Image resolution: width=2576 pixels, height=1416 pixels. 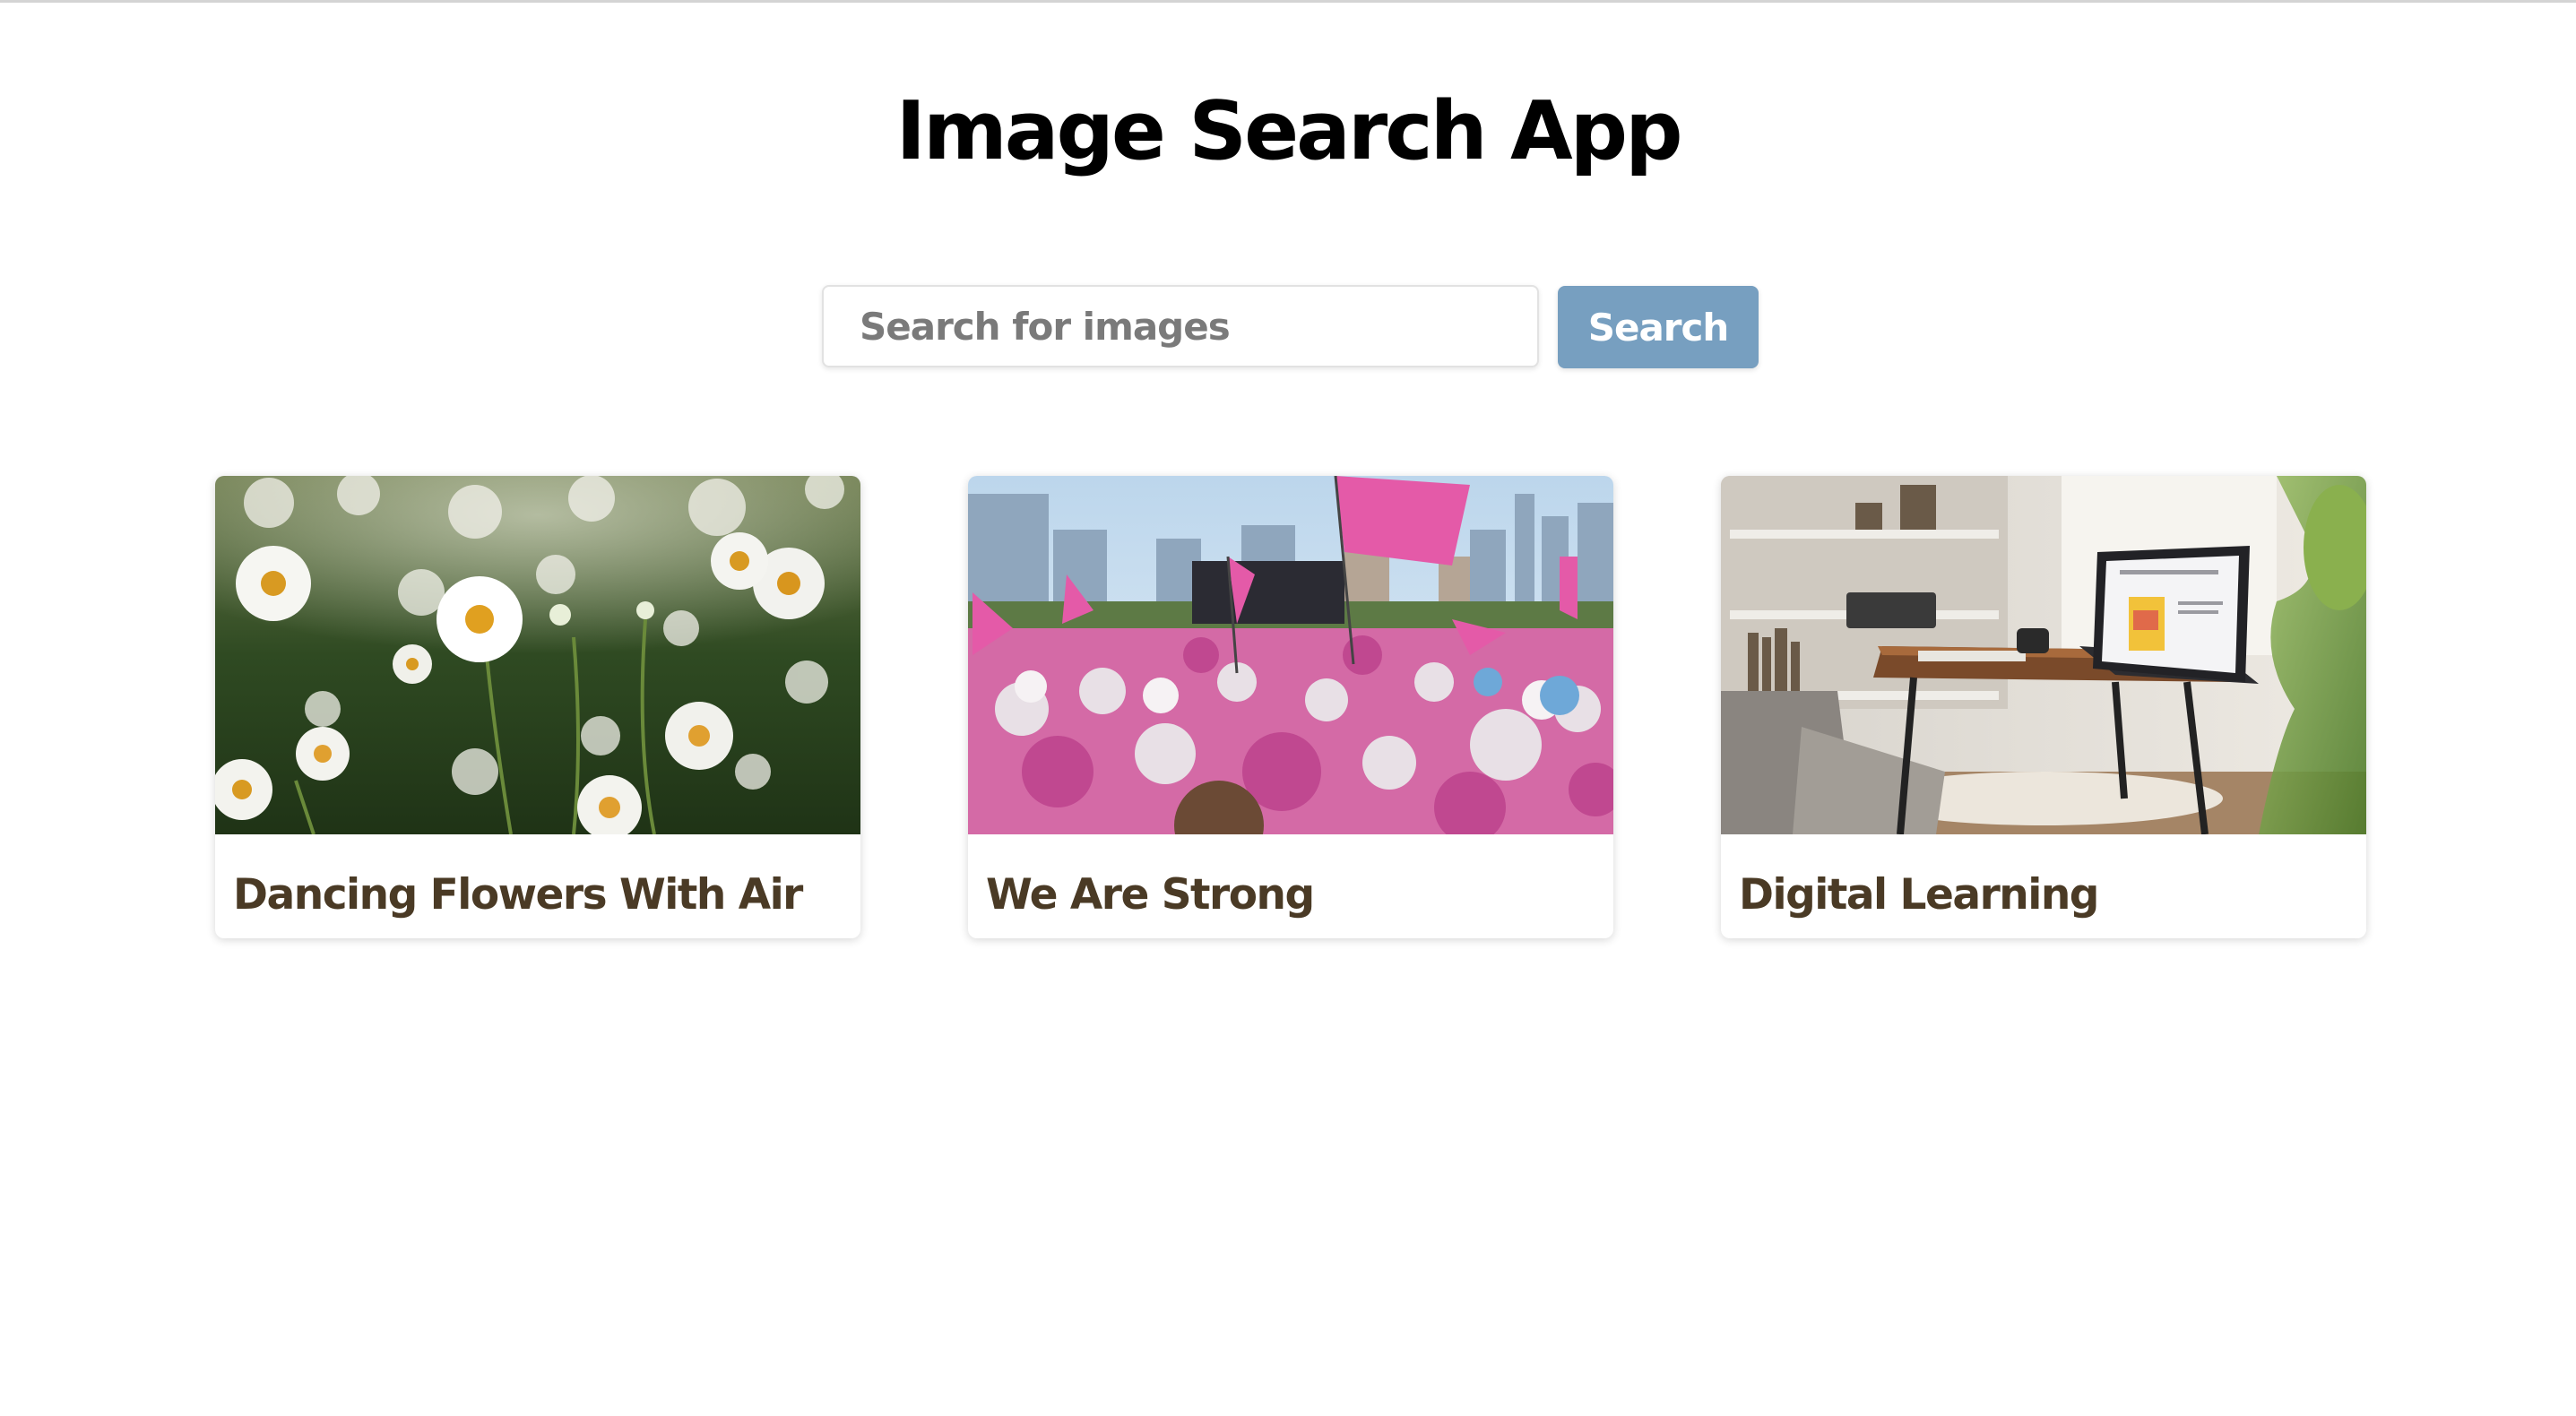 What do you see at coordinates (1919, 895) in the screenshot?
I see `card-title: Digital Learning` at bounding box center [1919, 895].